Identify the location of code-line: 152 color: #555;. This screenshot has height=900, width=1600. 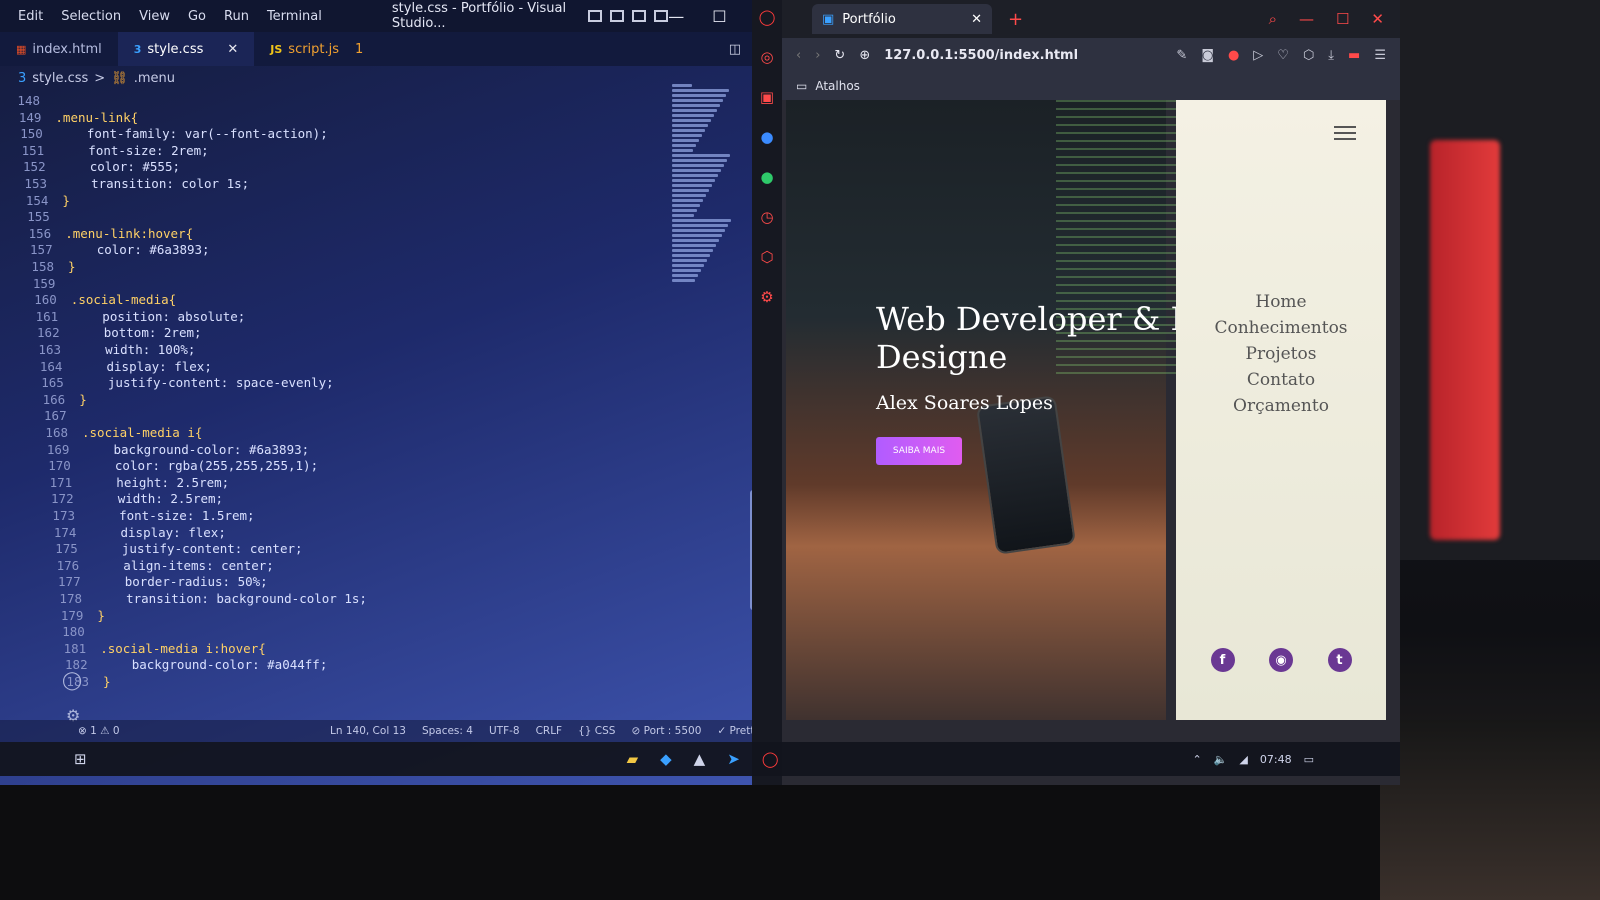
(93, 166).